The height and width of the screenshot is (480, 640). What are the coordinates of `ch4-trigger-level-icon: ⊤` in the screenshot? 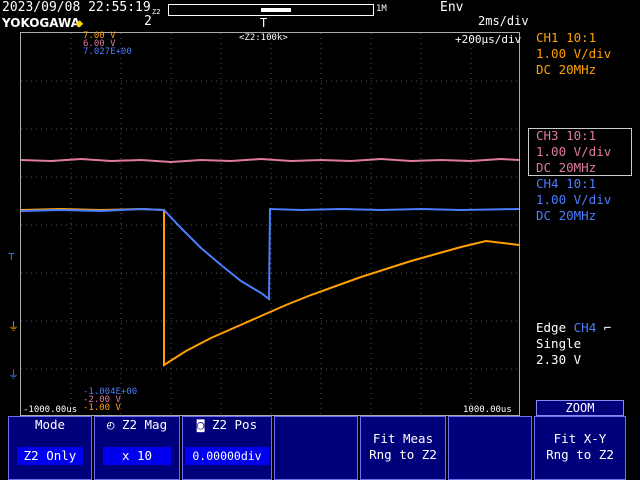 It's located at (11, 256).